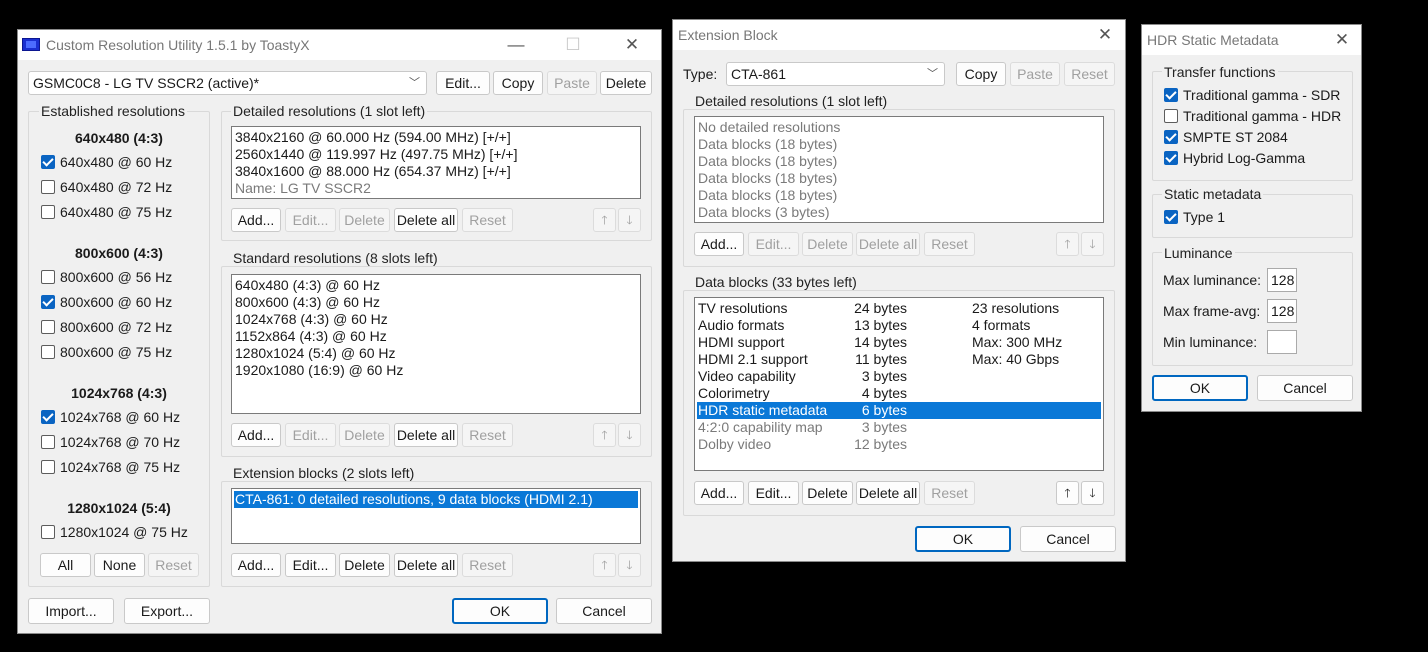  Describe the element at coordinates (899, 325) in the screenshot. I see `table-row: Audio formats 13 bytes 4 formats` at that location.